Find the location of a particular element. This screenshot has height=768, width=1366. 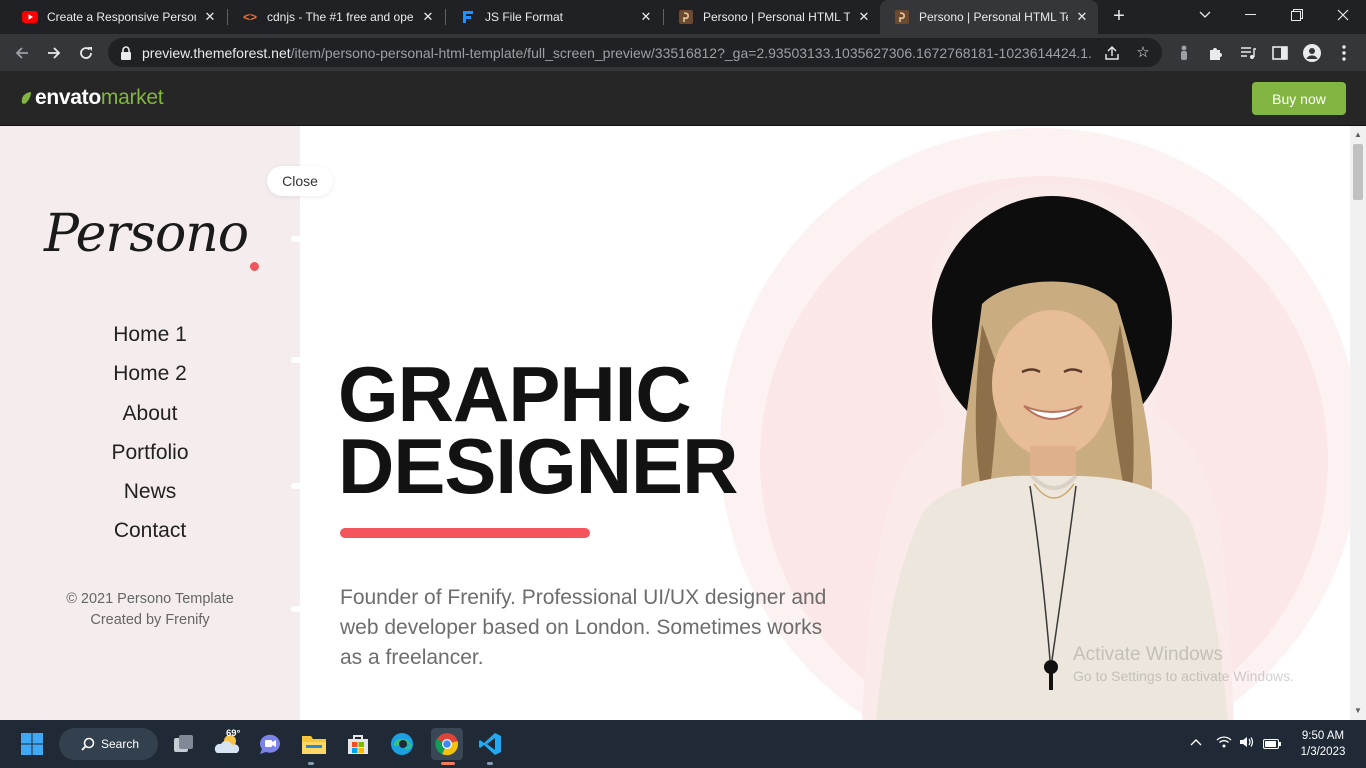

battery-icon is located at coordinates (1272, 744).